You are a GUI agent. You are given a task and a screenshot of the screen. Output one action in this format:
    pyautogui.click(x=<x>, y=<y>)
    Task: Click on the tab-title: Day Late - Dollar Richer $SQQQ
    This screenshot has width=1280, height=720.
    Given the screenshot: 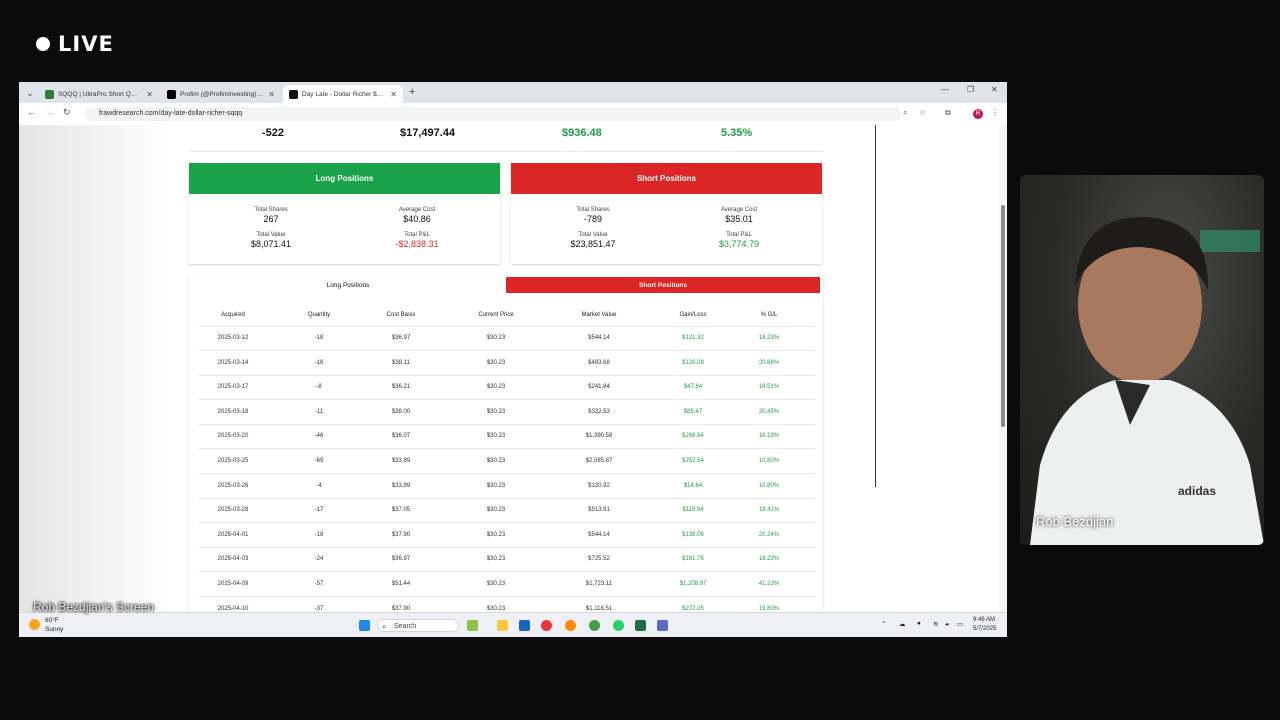 What is the action you would take?
    pyautogui.click(x=344, y=94)
    